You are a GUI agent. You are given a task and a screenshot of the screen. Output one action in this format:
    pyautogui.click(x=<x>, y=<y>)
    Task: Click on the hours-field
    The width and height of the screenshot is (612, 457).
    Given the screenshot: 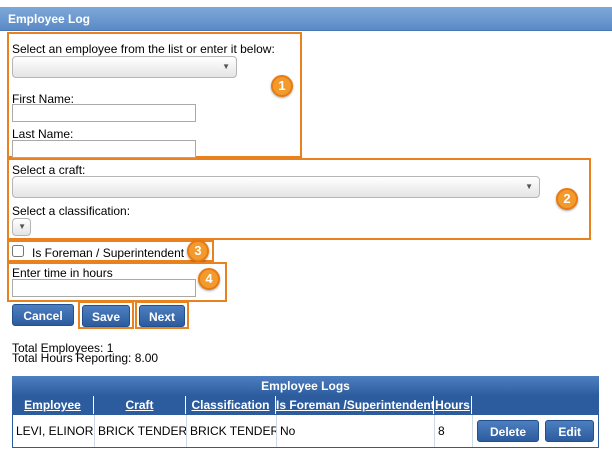 What is the action you would take?
    pyautogui.click(x=104, y=288)
    